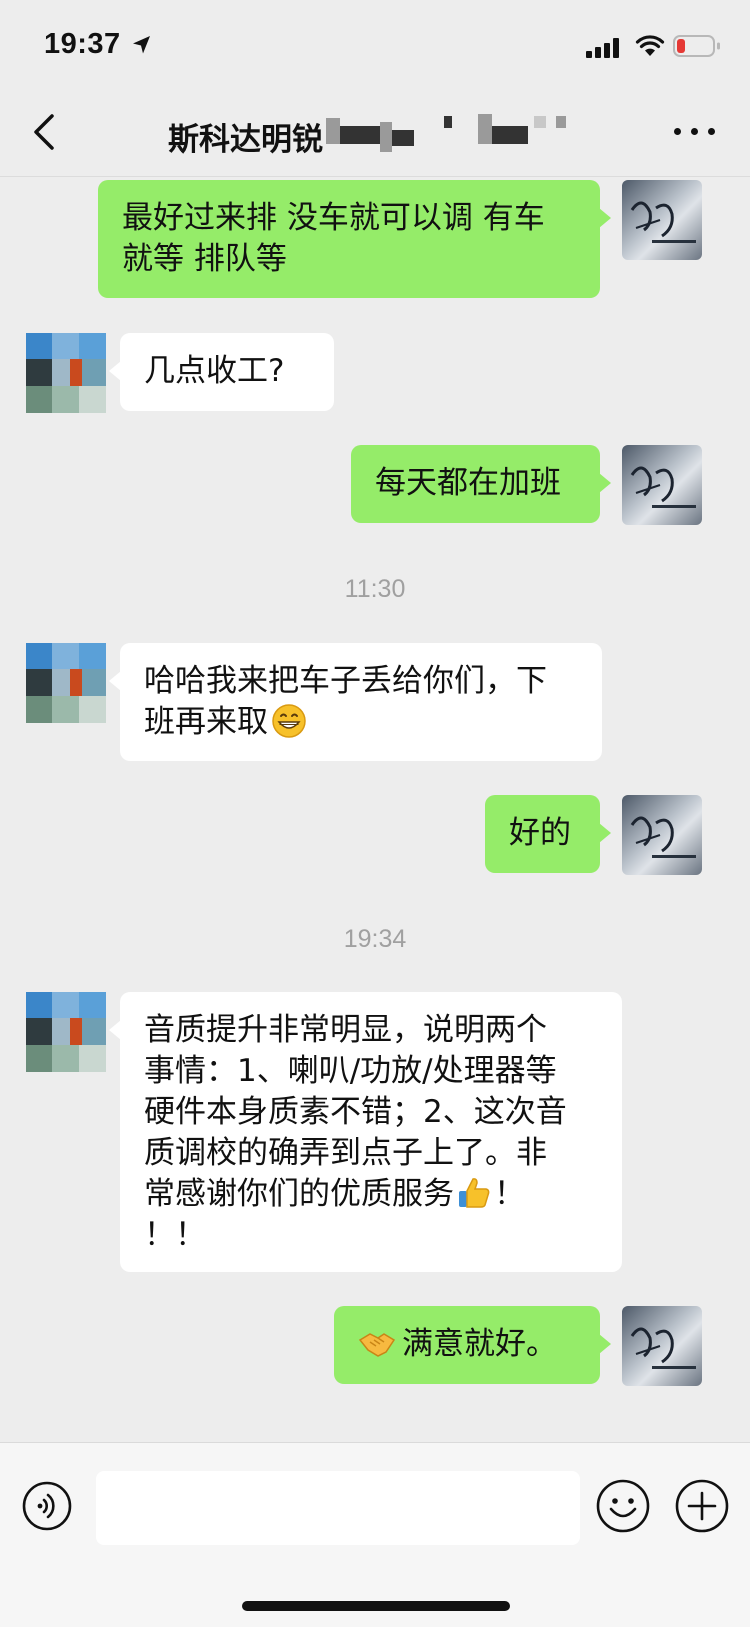  Describe the element at coordinates (468, 483) in the screenshot. I see `message-text: 每天都在加班` at that location.